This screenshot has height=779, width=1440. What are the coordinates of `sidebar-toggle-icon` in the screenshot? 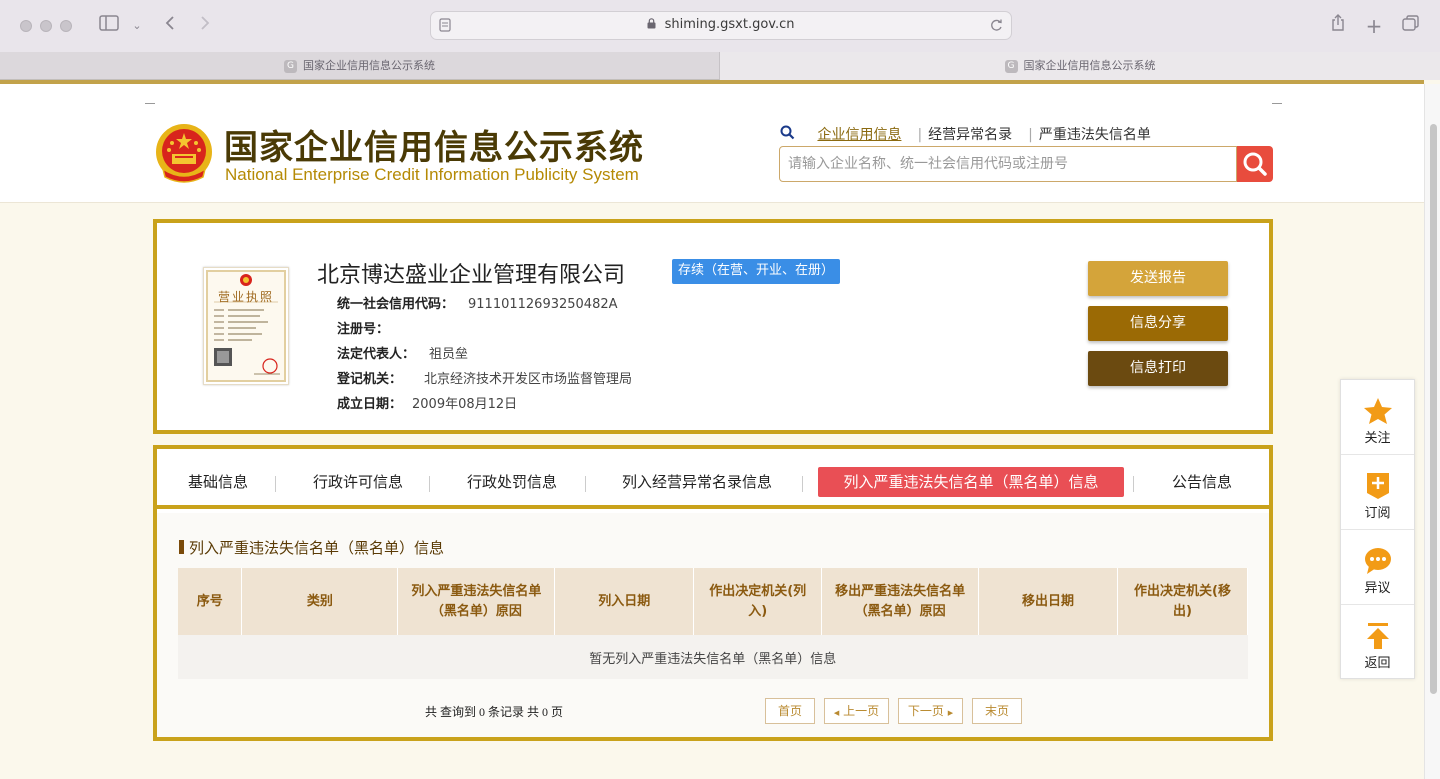 It's located at (109, 26).